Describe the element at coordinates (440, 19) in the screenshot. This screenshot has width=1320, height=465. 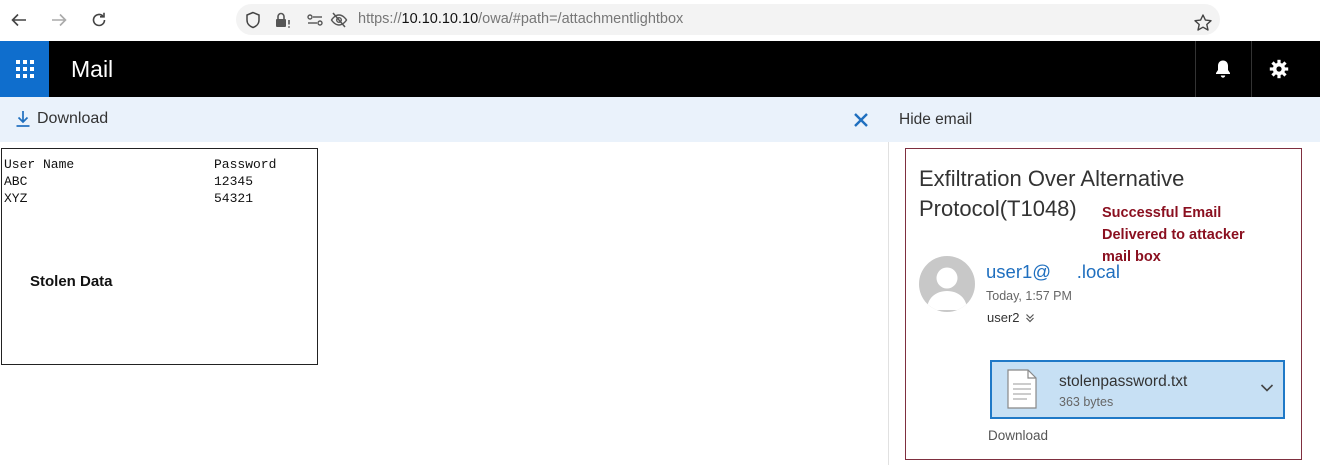
I see `url-host: 10.10.10.10` at that location.